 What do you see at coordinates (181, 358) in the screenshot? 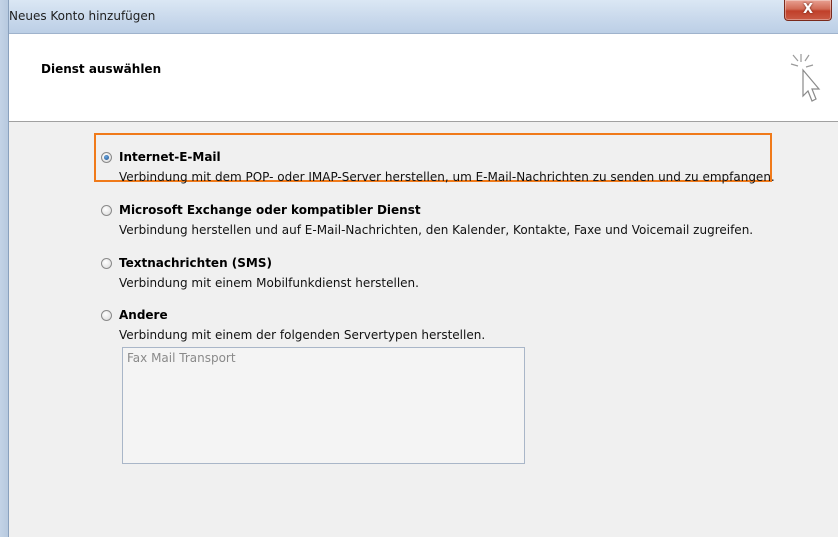
I see `list-item: Fax Mail Transport` at bounding box center [181, 358].